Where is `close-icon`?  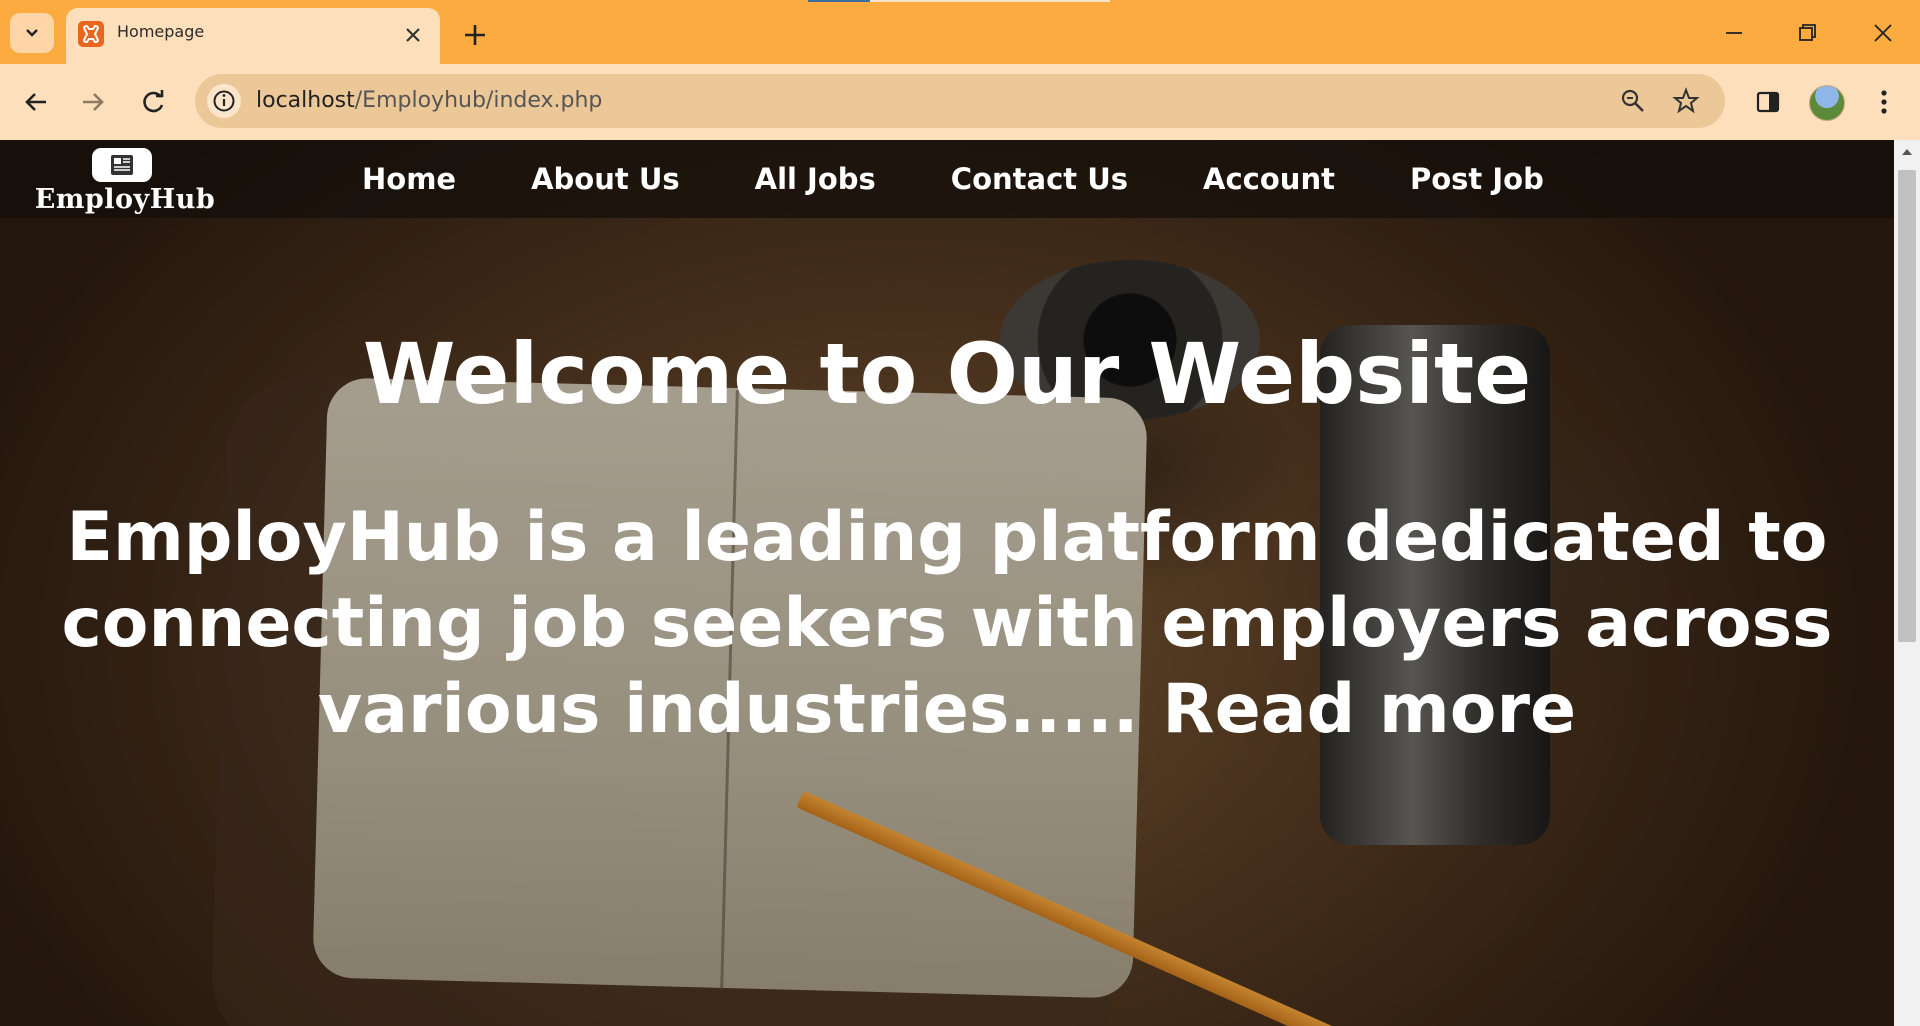
close-icon is located at coordinates (413, 35).